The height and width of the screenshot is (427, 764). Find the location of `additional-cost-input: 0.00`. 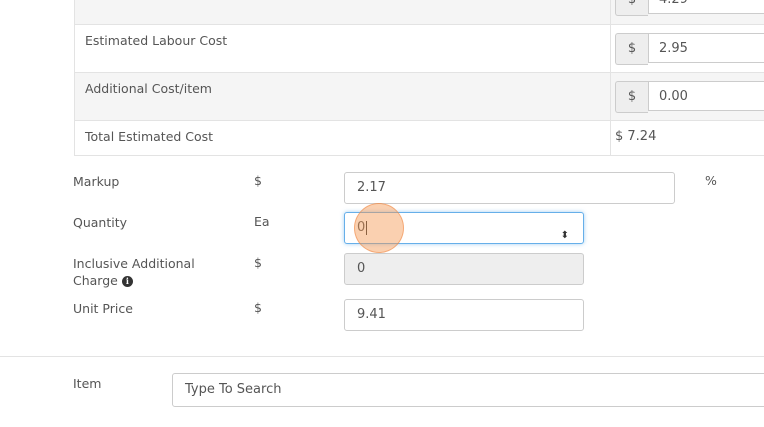

additional-cost-input: 0.00 is located at coordinates (706, 96).